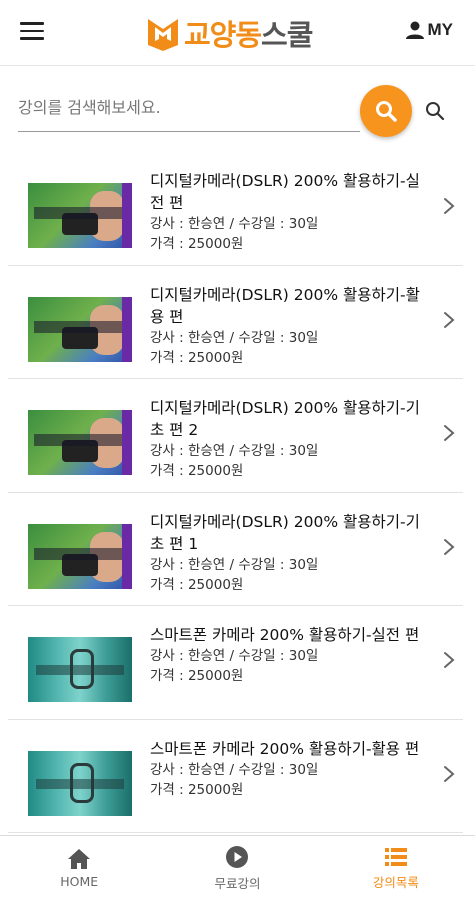 The height and width of the screenshot is (900, 475). Describe the element at coordinates (189, 112) in the screenshot. I see `search-input` at that location.